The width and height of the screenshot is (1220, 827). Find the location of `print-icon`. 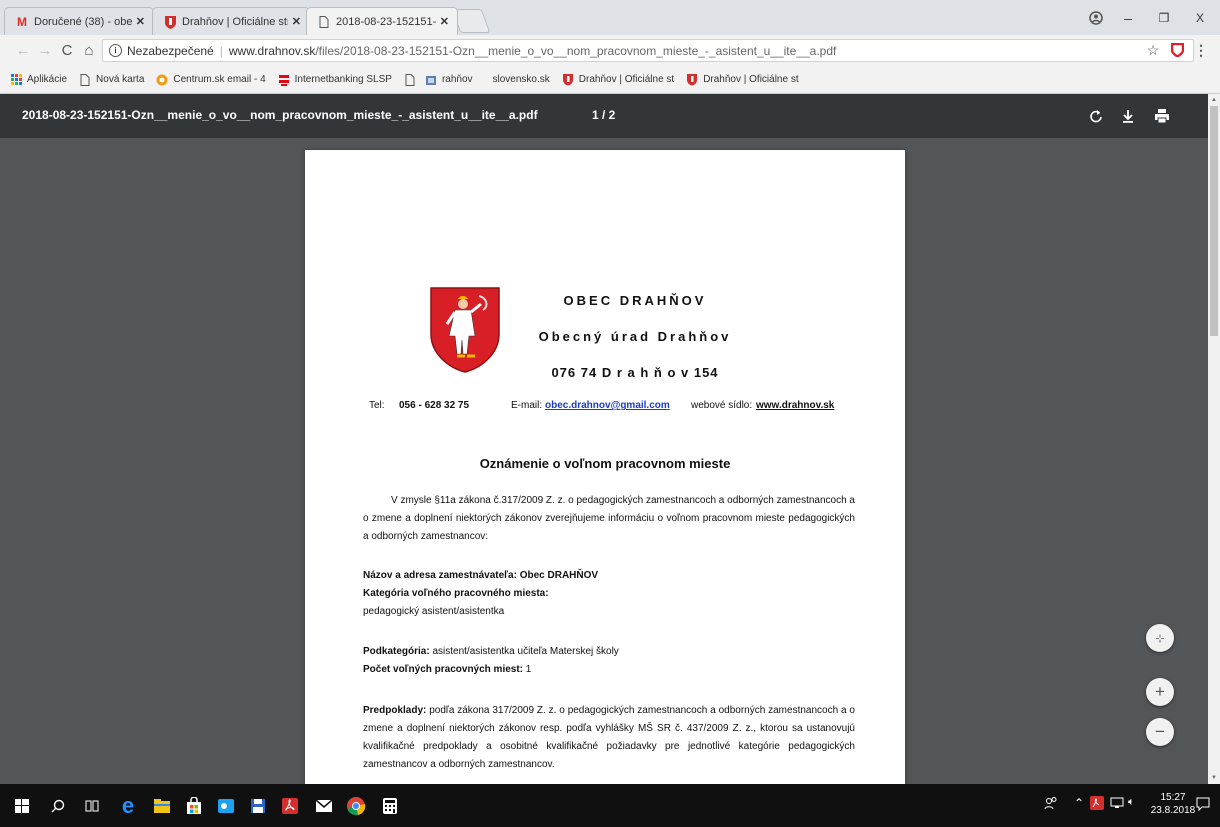

print-icon is located at coordinates (1162, 116).